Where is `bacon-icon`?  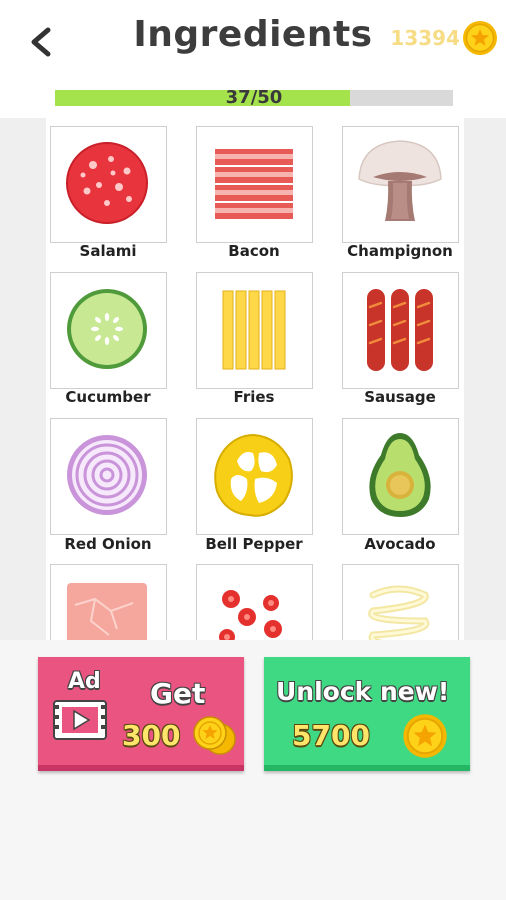 bacon-icon is located at coordinates (254, 184).